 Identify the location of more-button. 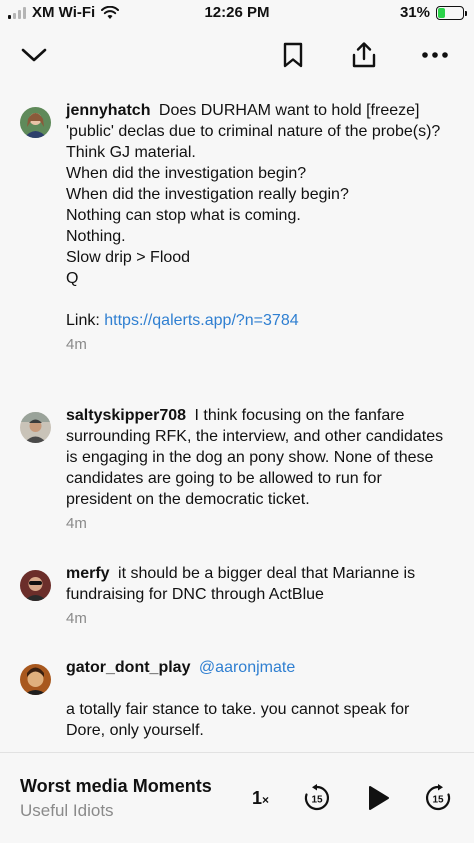
(435, 55).